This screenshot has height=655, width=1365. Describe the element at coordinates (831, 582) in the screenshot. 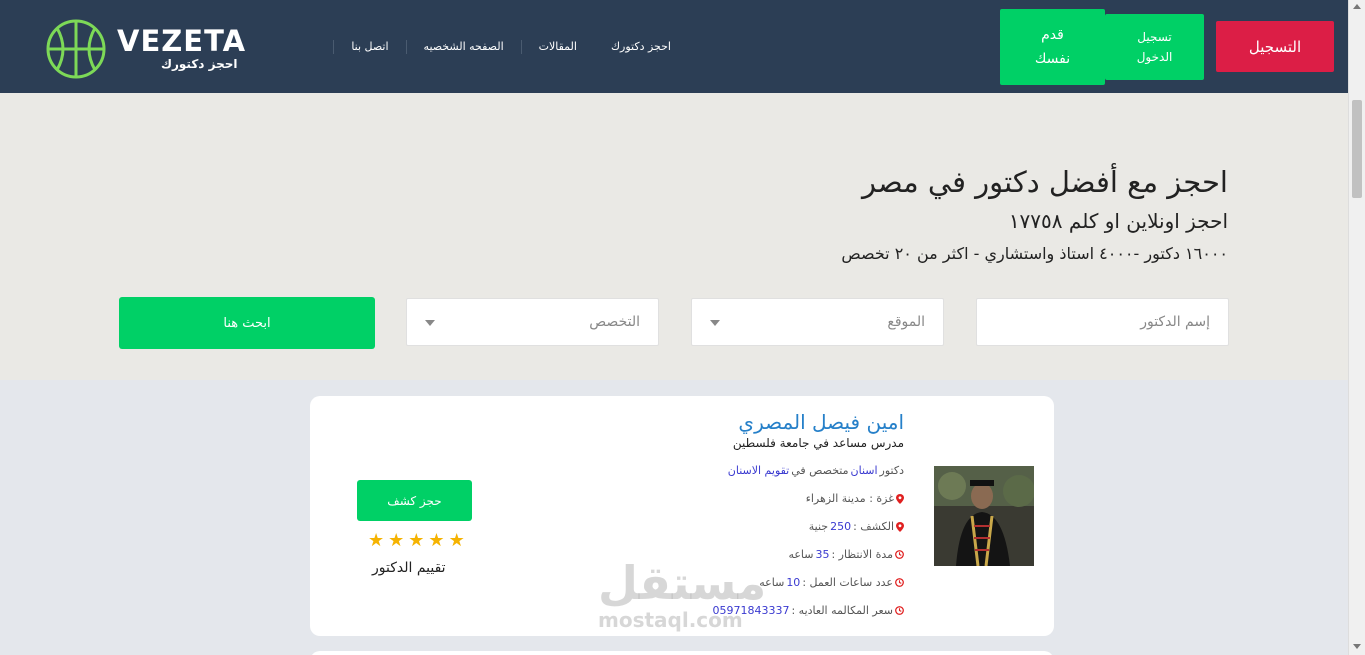

I see `doctor-work-hours: عدد ساعات العمل : 10 ساعه` at that location.